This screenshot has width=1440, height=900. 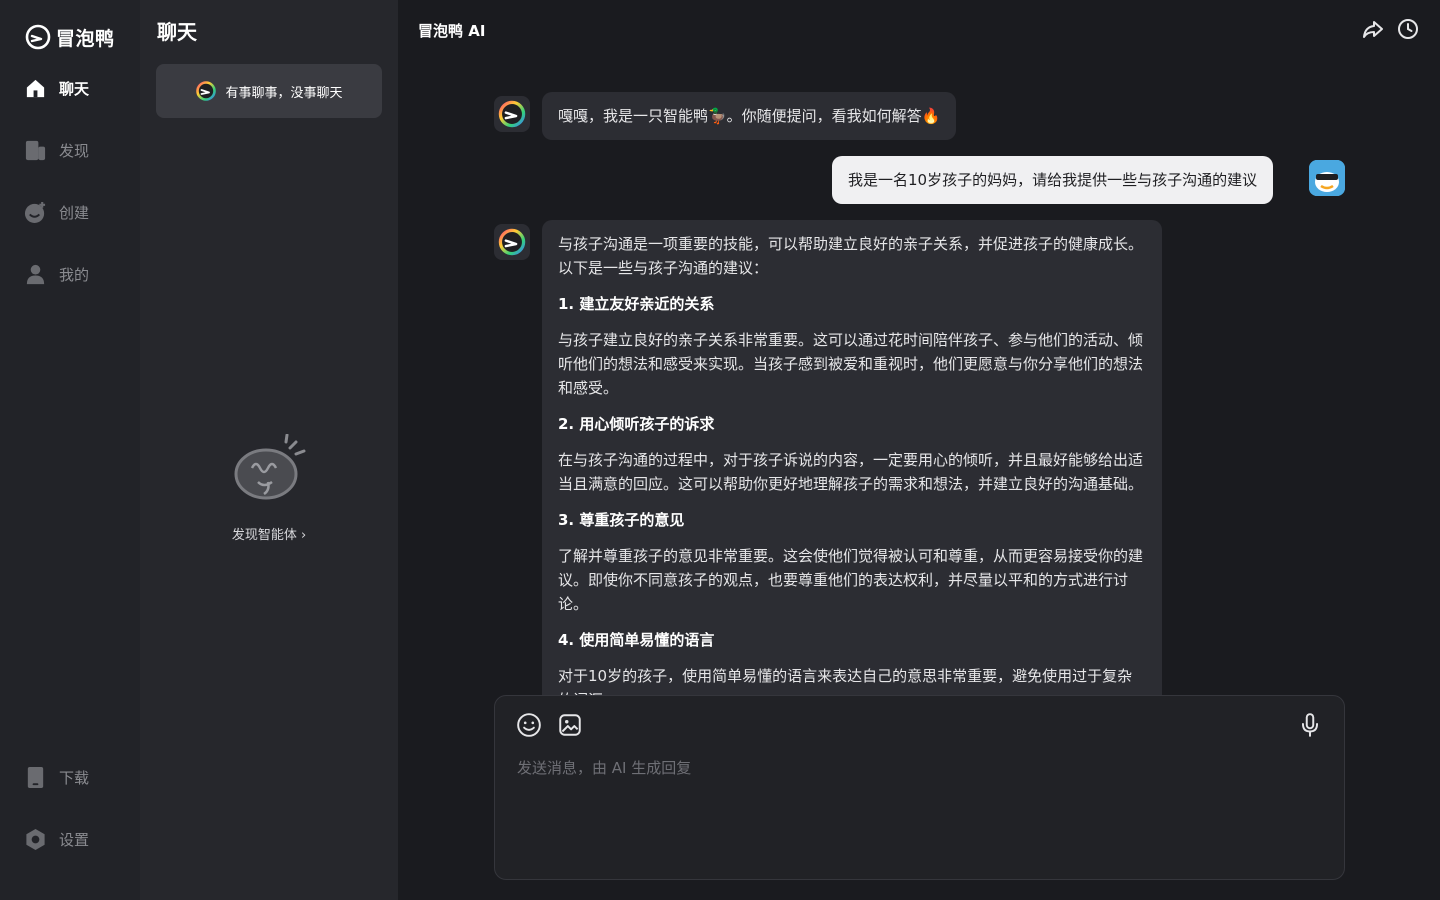 I want to click on duck-logo-icon, so click(x=38, y=37).